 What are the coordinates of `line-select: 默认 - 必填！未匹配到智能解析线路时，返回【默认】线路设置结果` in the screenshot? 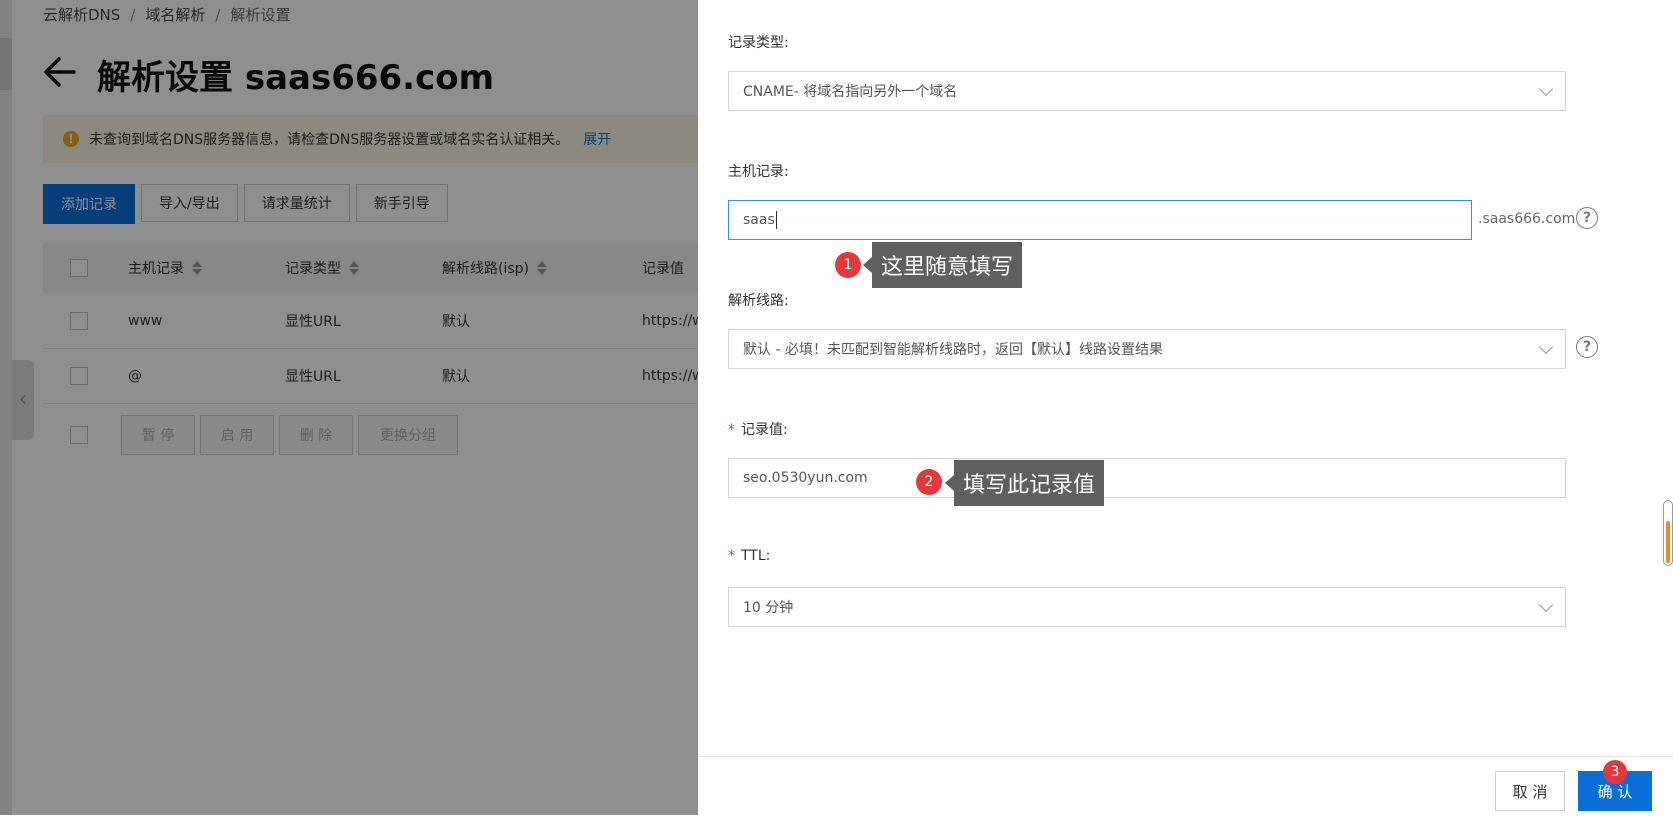 It's located at (1147, 349).